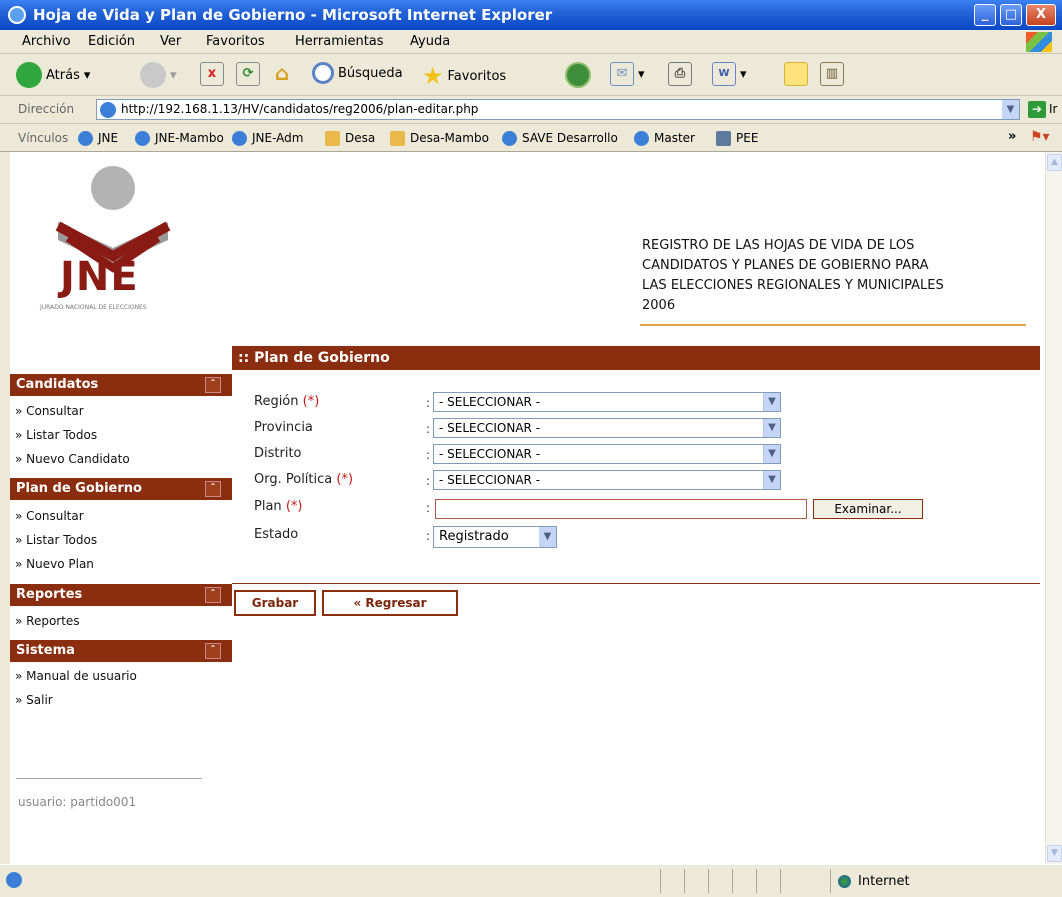 The image size is (1062, 897). I want to click on sidebar-item-salir: » Salir, so click(34, 700).